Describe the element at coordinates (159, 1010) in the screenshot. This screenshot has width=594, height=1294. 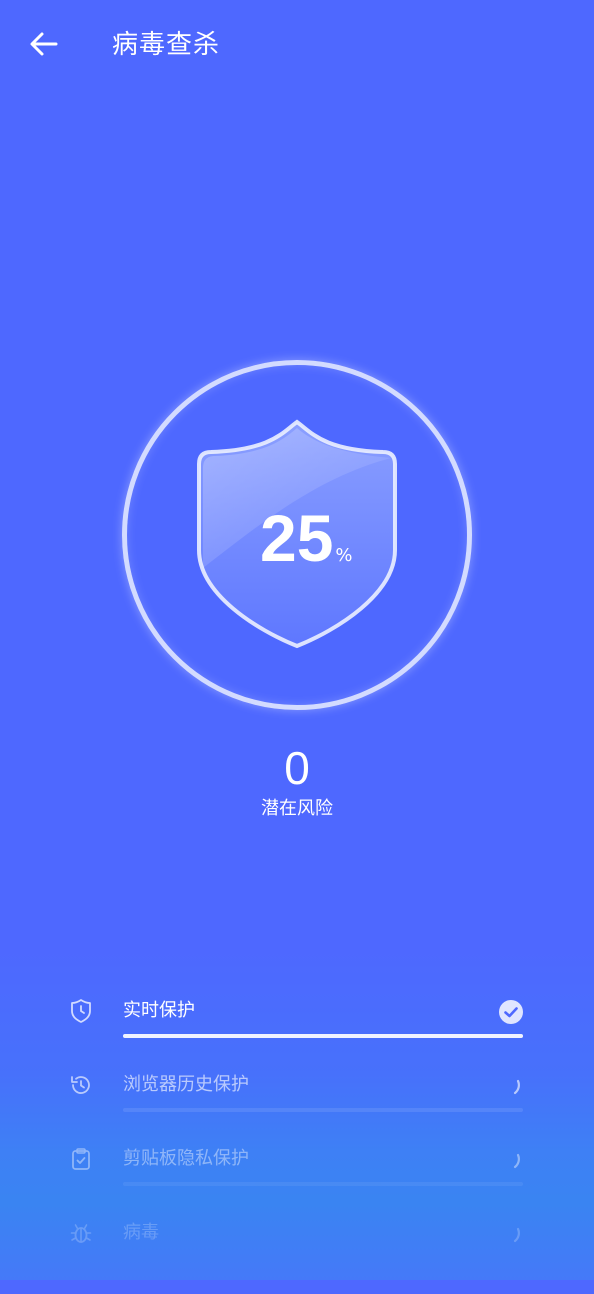
I see `scan-item-label: 实时保护` at that location.